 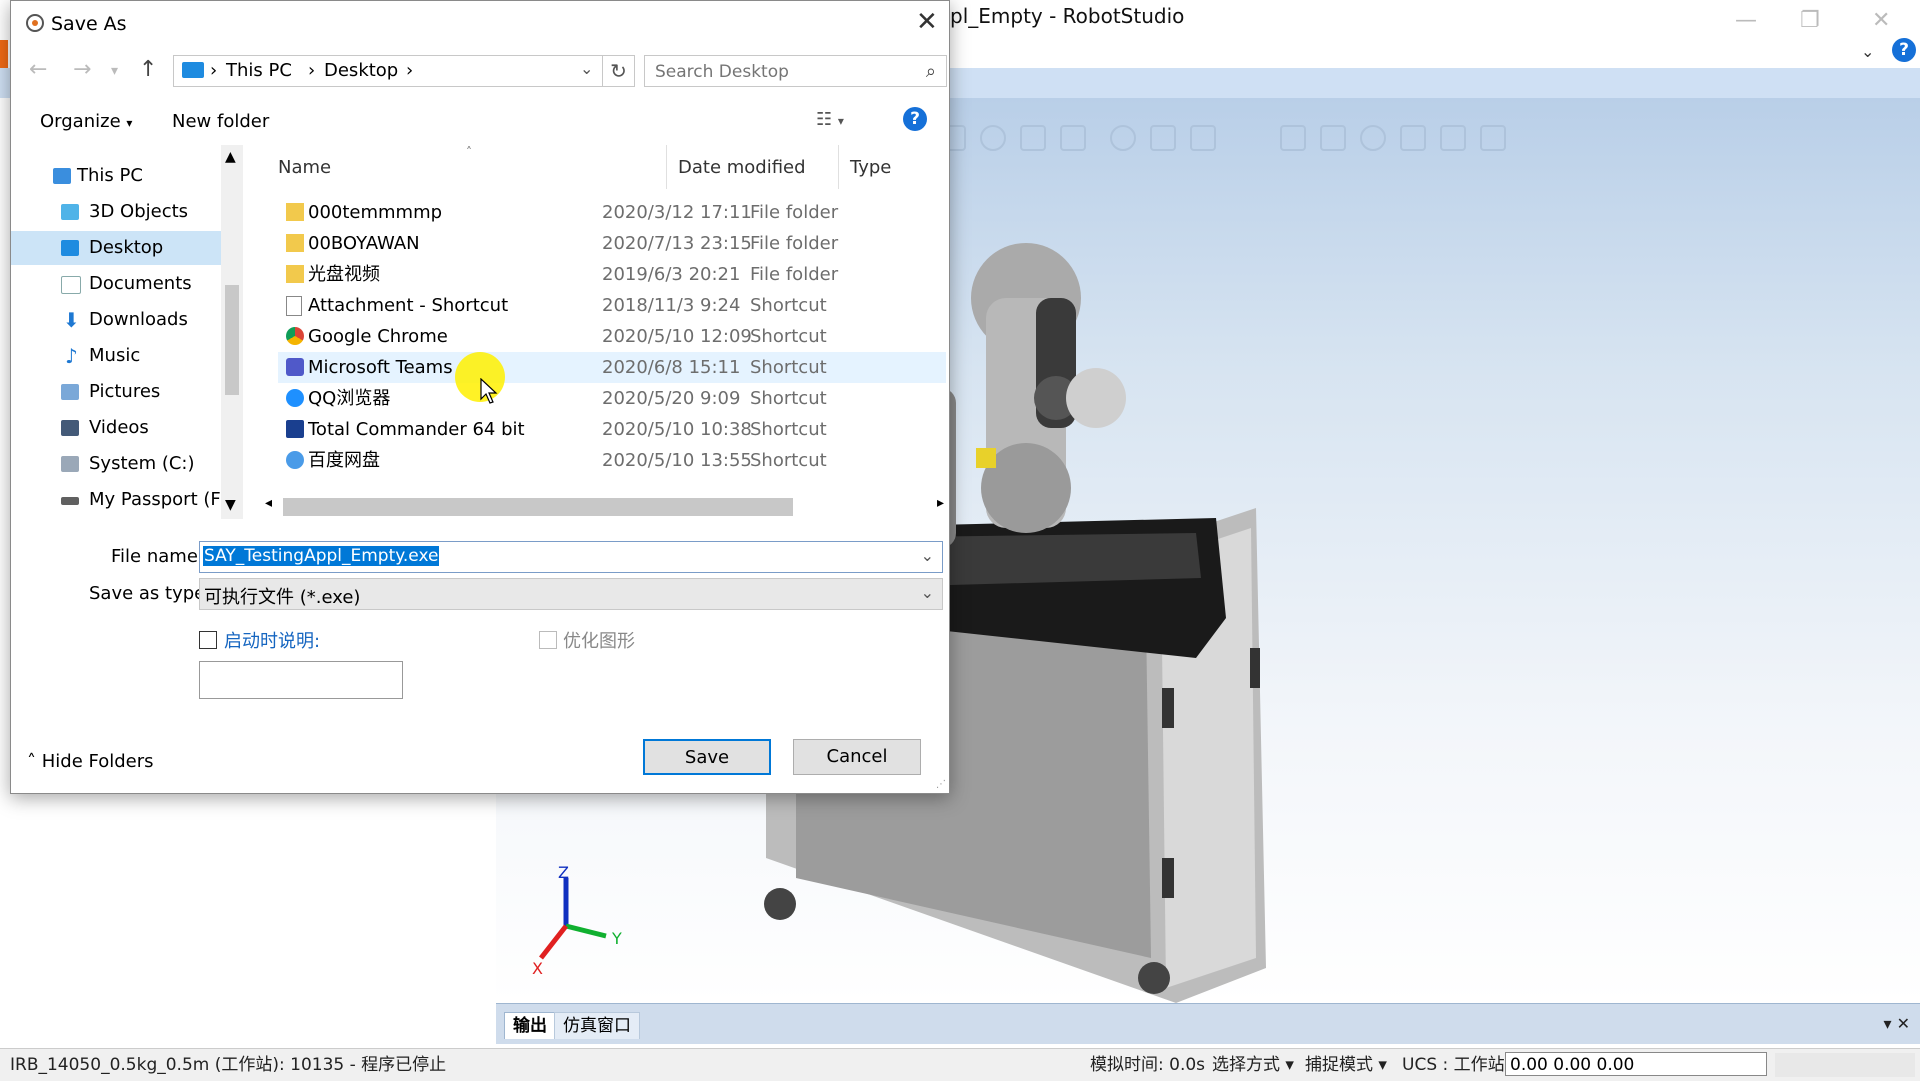 What do you see at coordinates (1168, 878) in the screenshot?
I see `cart-hinge` at bounding box center [1168, 878].